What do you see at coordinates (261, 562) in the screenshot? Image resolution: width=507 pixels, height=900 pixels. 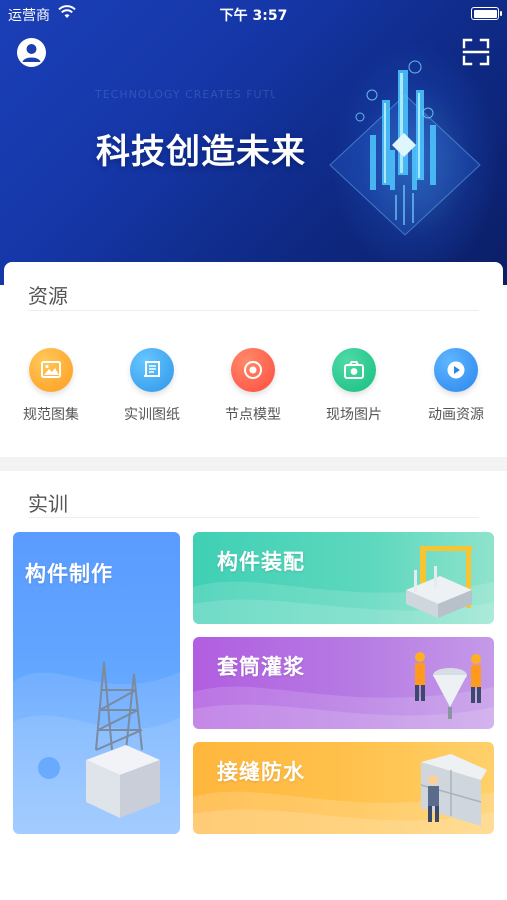 I see `training-card-label: 构件装配` at bounding box center [261, 562].